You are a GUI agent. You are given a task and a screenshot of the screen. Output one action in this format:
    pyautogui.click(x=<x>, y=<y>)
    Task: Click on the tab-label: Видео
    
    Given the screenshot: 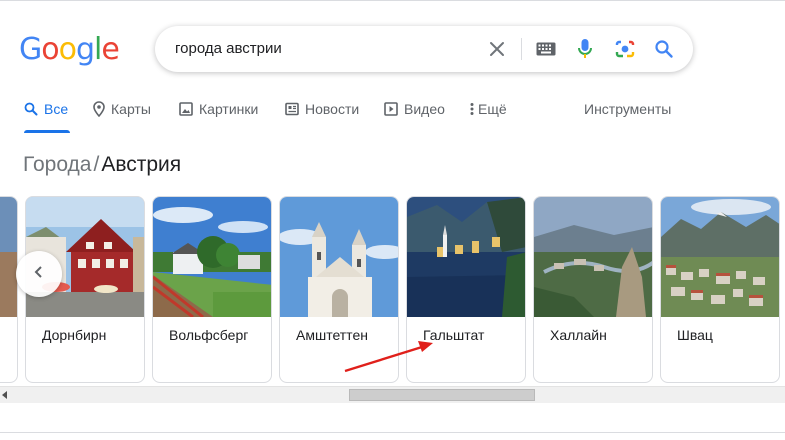 What is the action you would take?
    pyautogui.click(x=424, y=109)
    